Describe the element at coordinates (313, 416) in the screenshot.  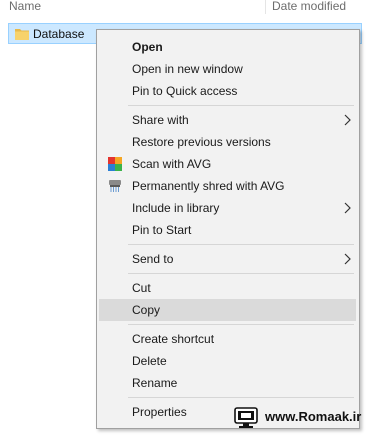
I see `watermark-site-text: www.Romaak.ir` at that location.